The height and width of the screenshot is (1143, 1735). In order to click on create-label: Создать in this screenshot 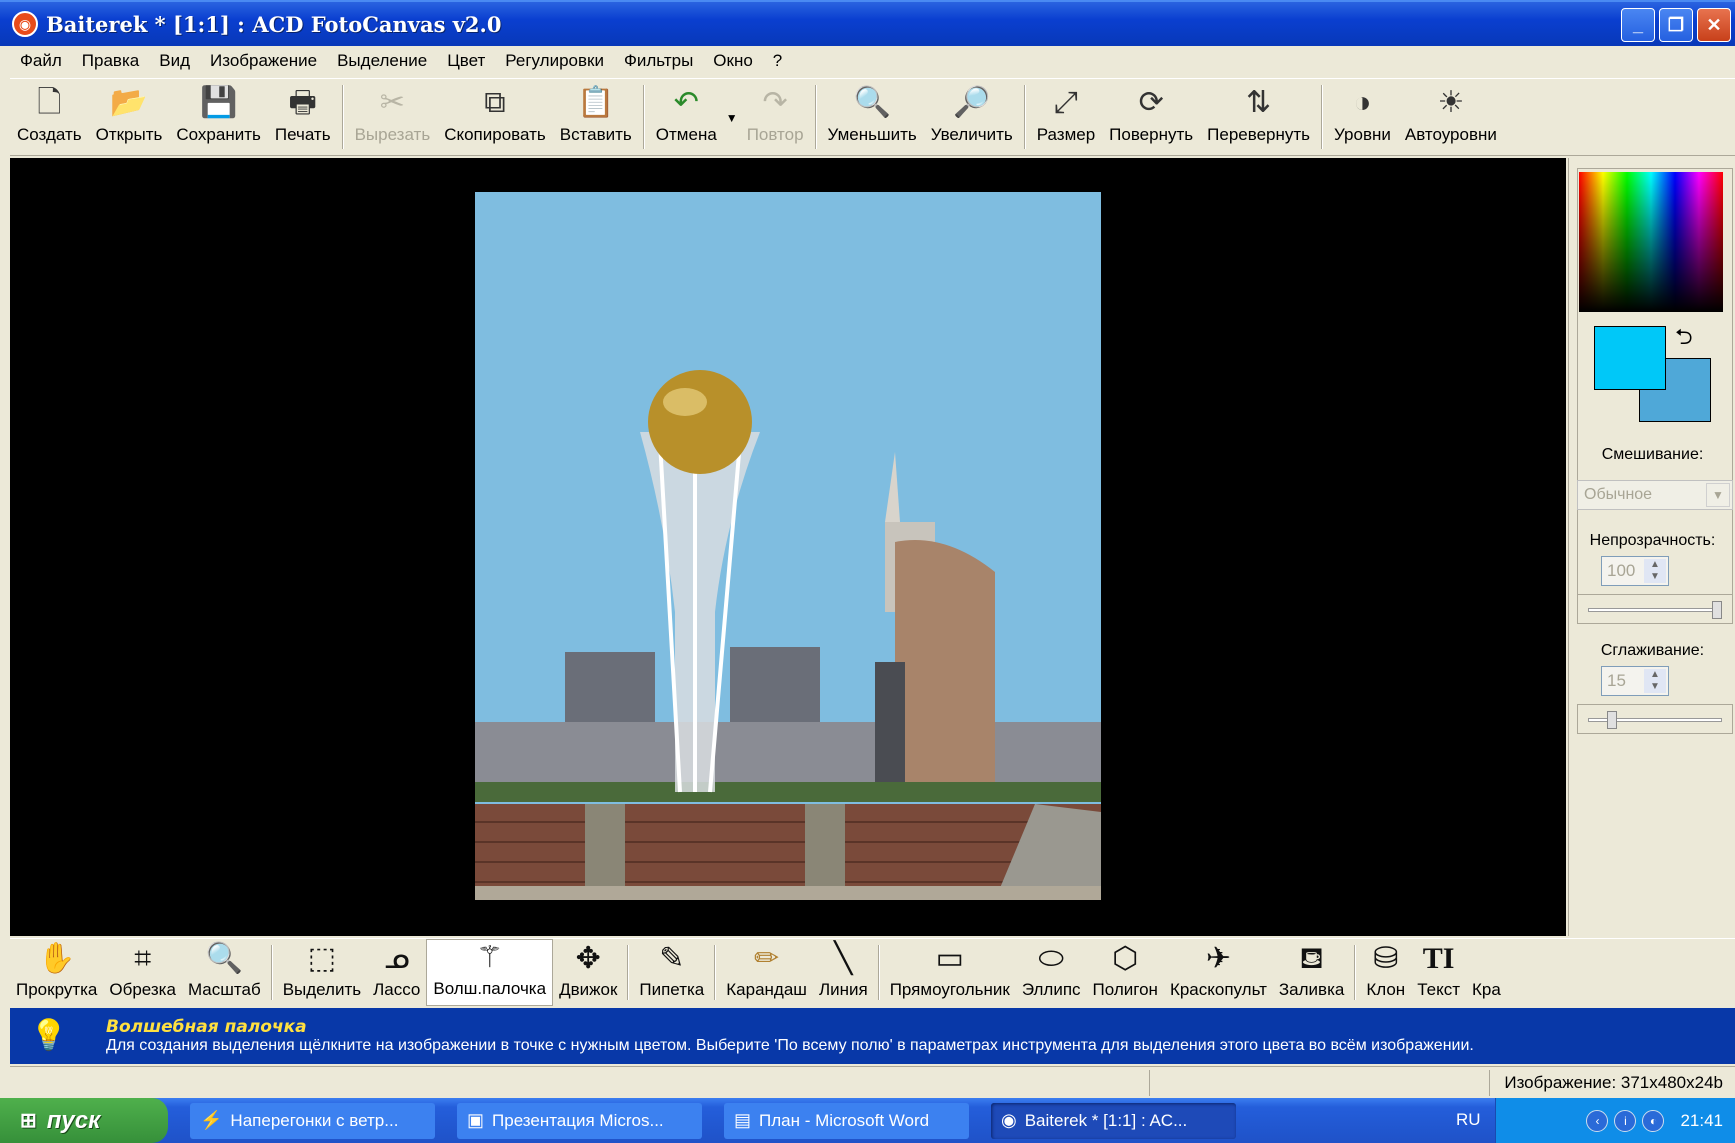, I will do `click(49, 134)`.